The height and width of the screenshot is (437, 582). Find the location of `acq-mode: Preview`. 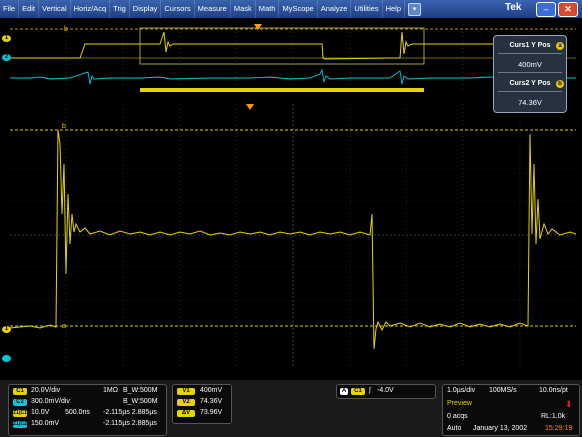

acq-mode: Preview is located at coordinates (459, 403).